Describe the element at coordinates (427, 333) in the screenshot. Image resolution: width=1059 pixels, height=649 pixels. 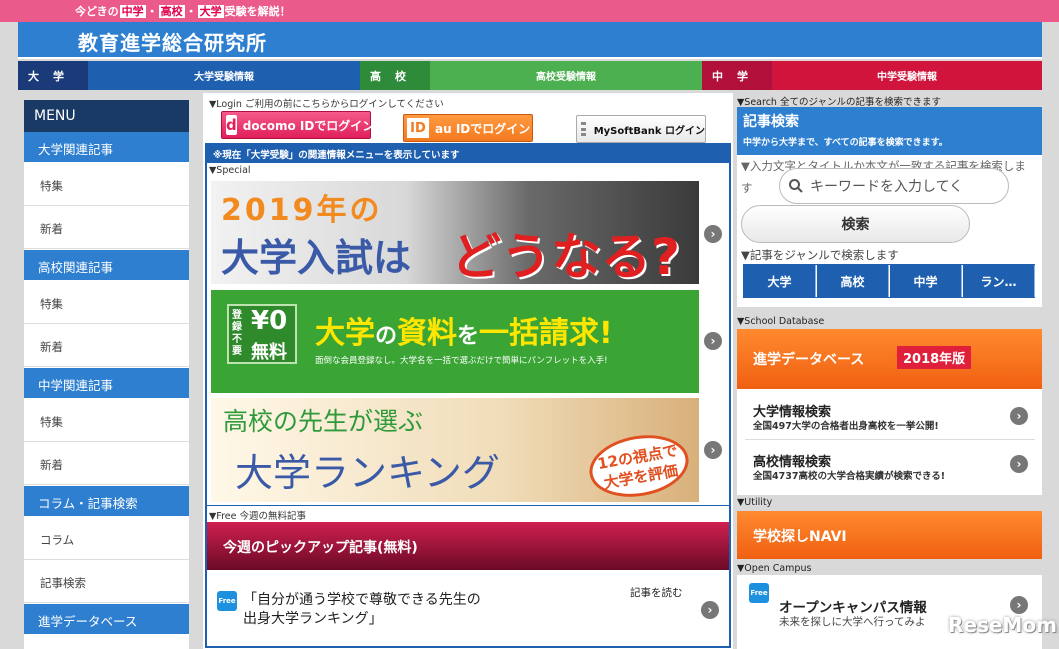
I see `headline-part: 資料` at that location.